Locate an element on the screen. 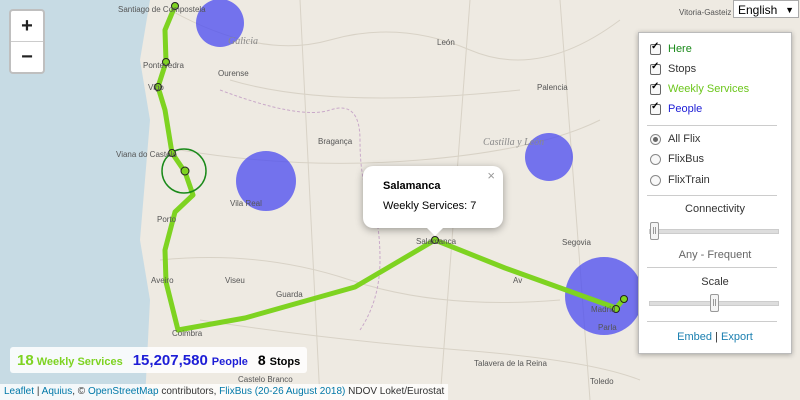  connectivity-caption: Any - Frequent is located at coordinates (715, 255).